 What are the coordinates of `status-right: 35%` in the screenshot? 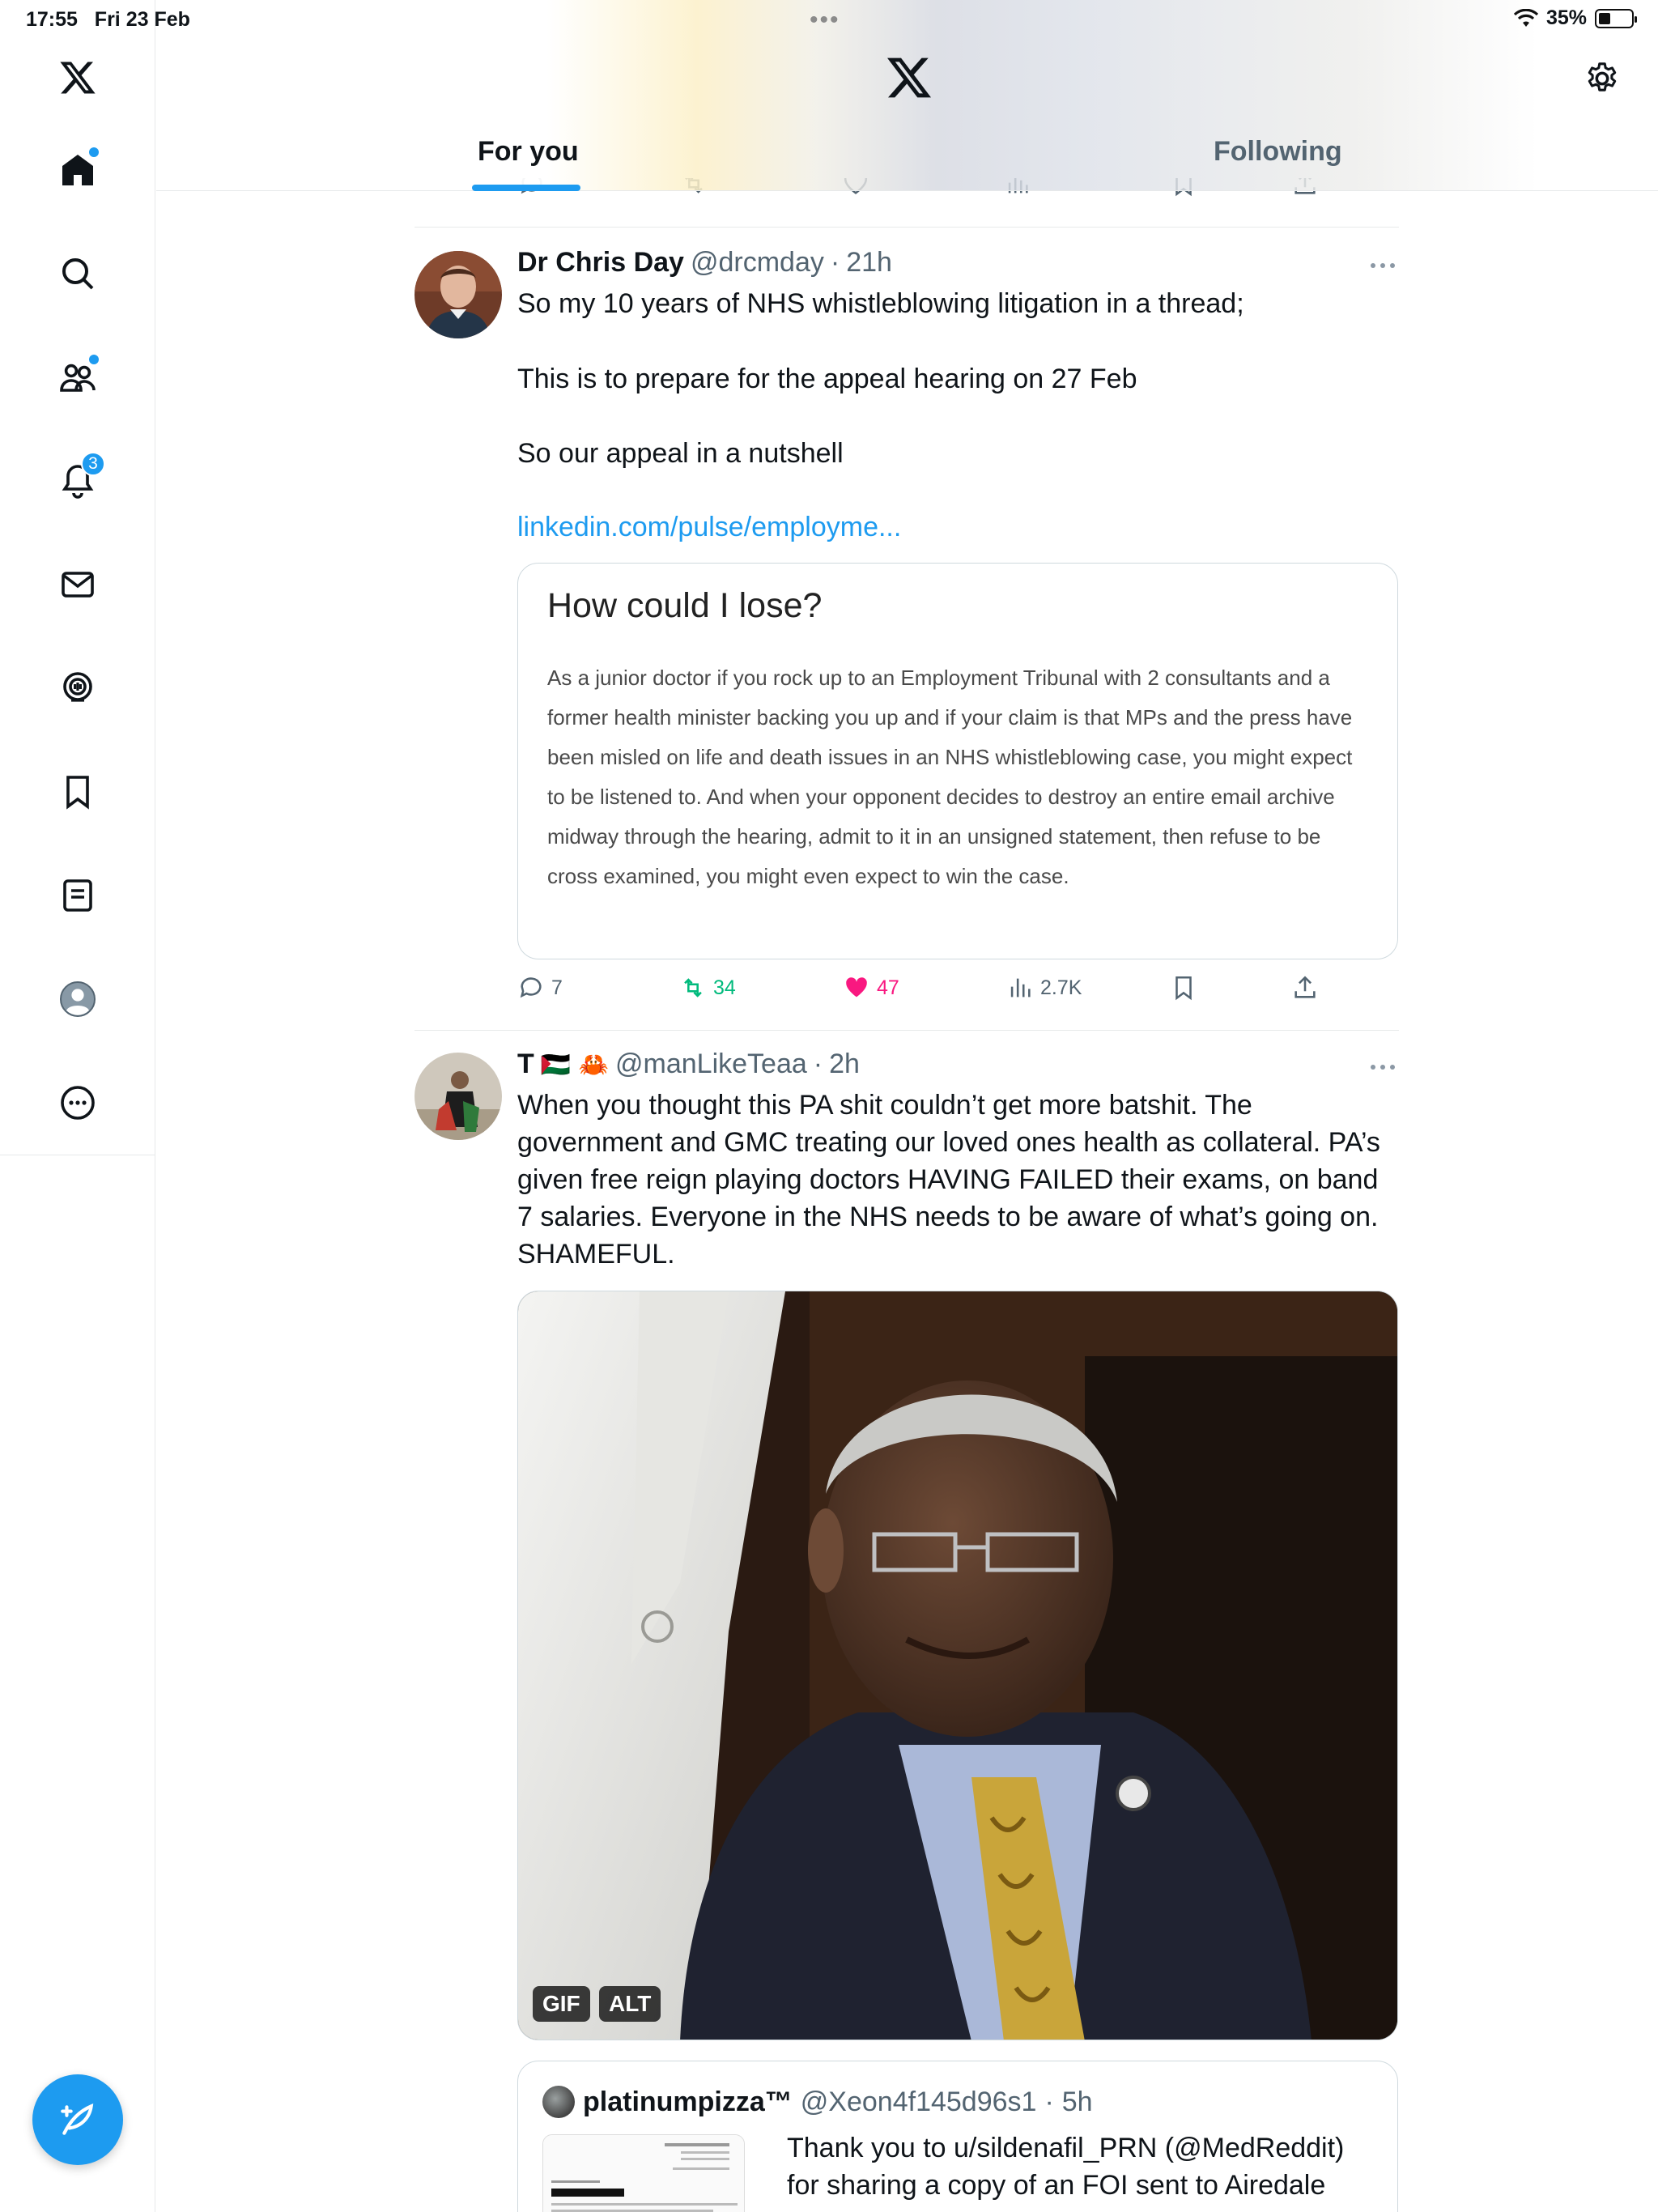 It's located at (1575, 18).